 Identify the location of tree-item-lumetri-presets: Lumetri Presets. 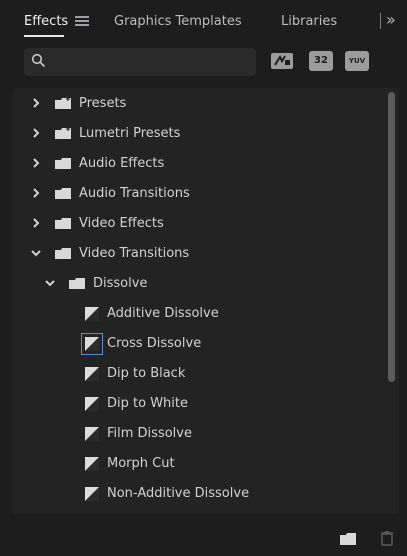
(192, 134).